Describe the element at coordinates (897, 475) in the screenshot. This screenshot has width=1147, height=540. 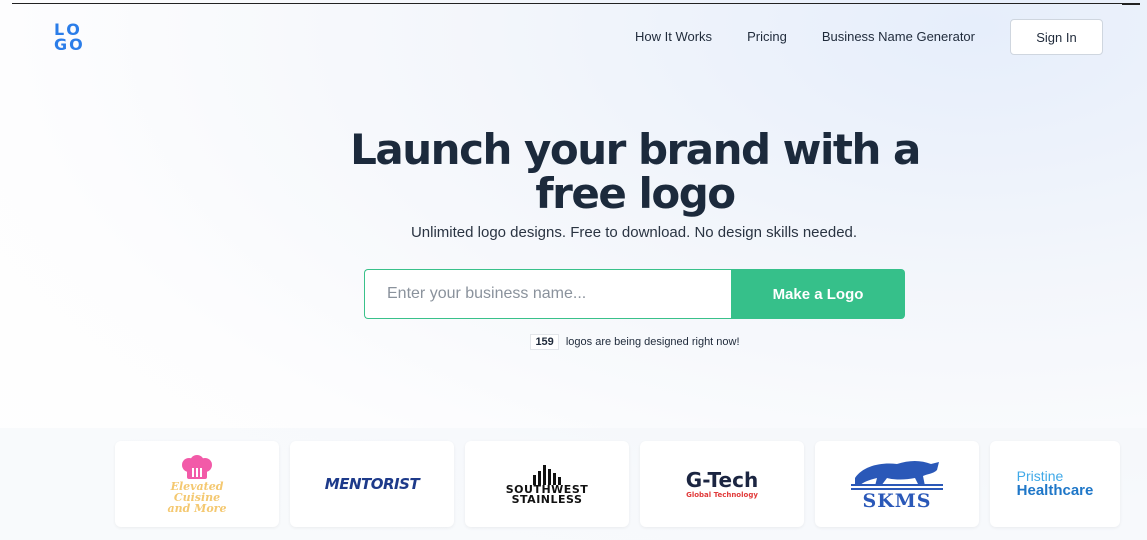
I see `panther-icon` at that location.